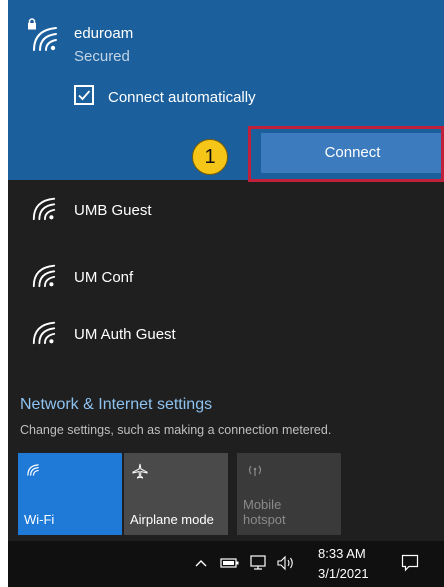  I want to click on connect-automatically-checkbox, so click(84, 95).